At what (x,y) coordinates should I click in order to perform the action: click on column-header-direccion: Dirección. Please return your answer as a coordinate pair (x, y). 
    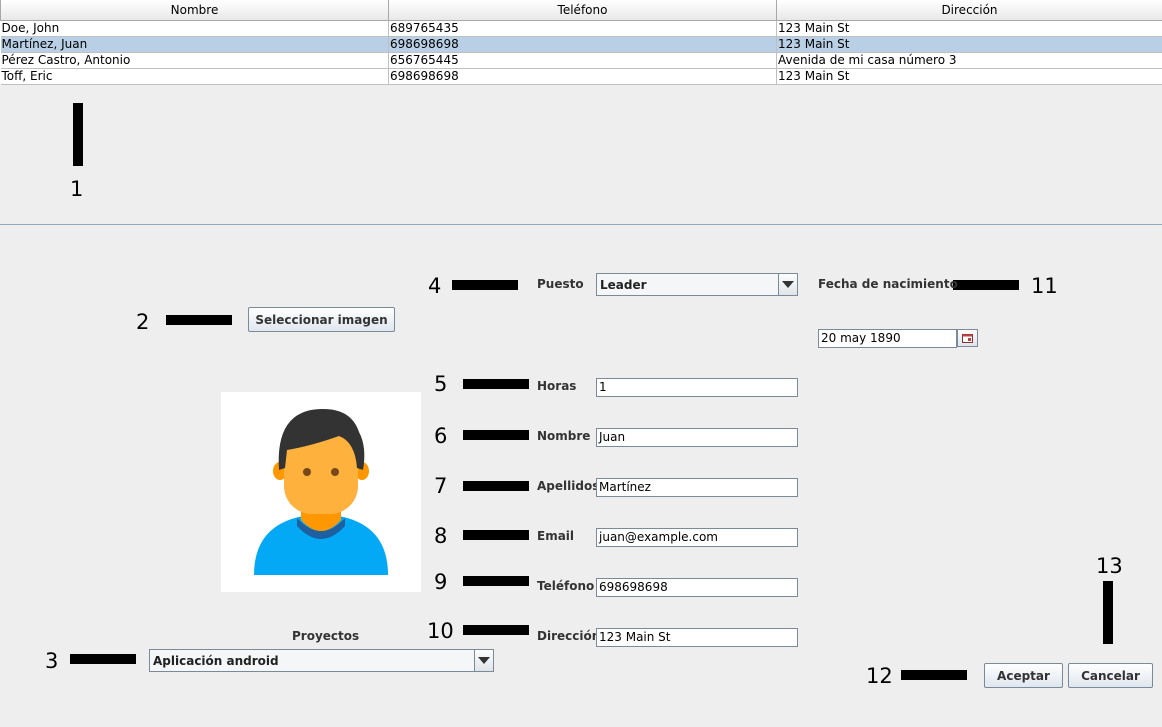
    Looking at the image, I should click on (969, 10).